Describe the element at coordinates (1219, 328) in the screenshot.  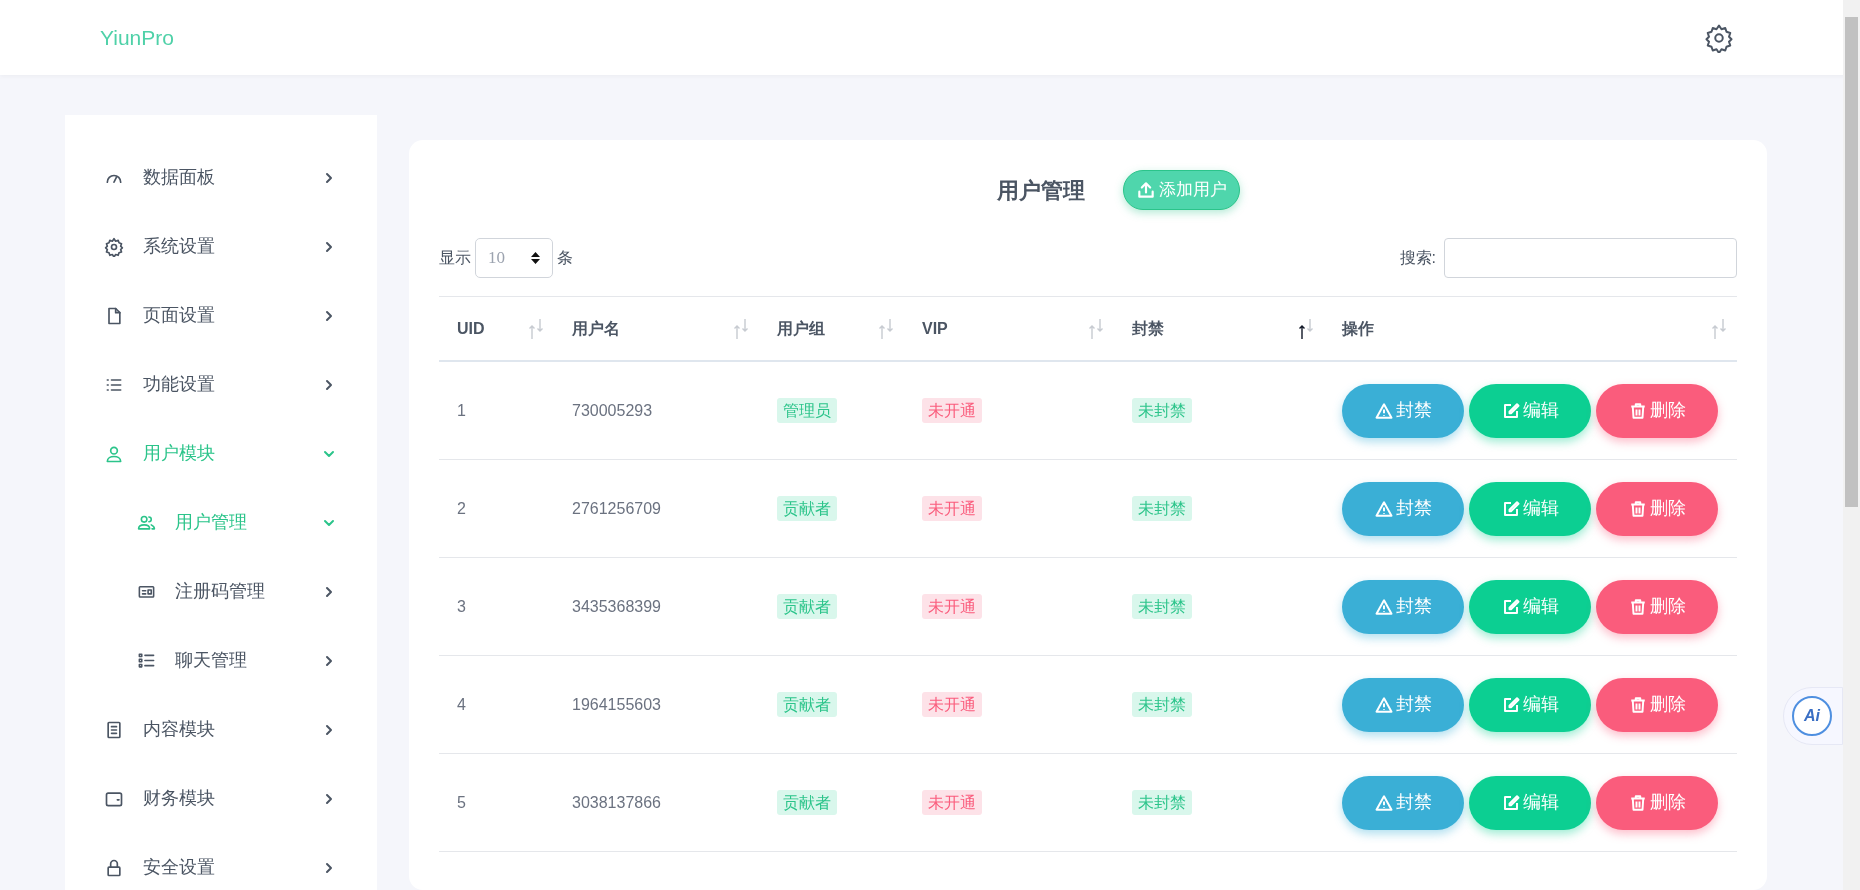
I see `column-header: 封禁` at that location.